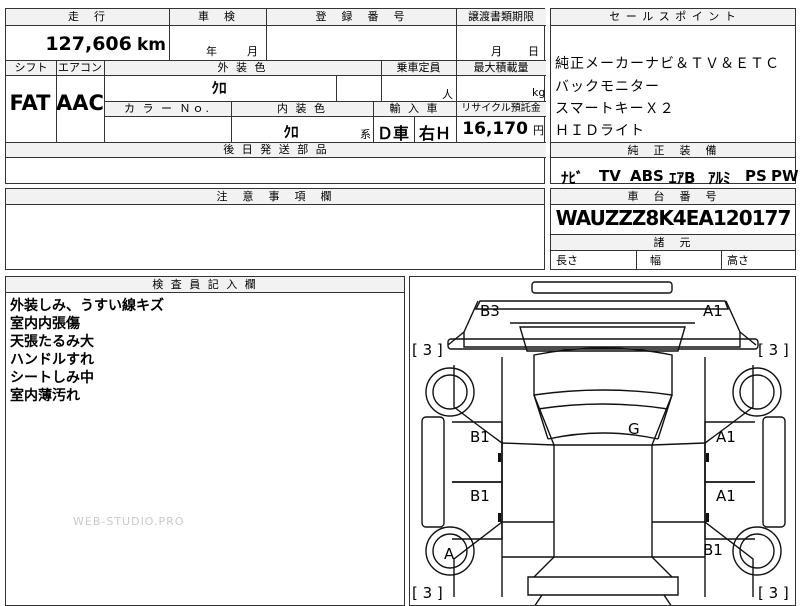  What do you see at coordinates (773, 593) in the screenshot?
I see `tire-depth-front-right: [ 3 ]` at bounding box center [773, 593].